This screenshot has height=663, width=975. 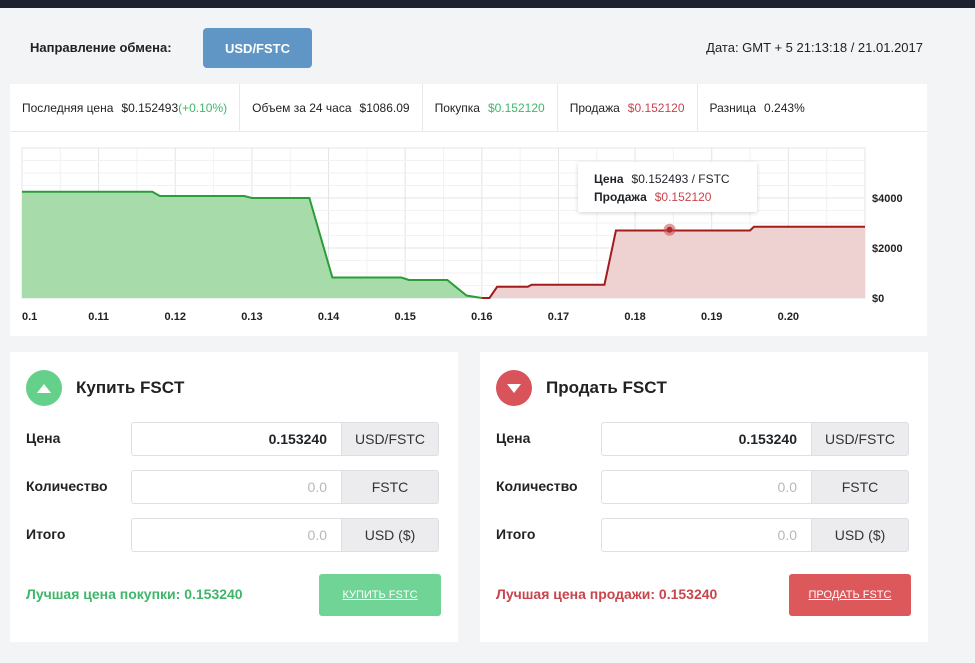 I want to click on x-tick-label: 0.14, so click(x=329, y=317).